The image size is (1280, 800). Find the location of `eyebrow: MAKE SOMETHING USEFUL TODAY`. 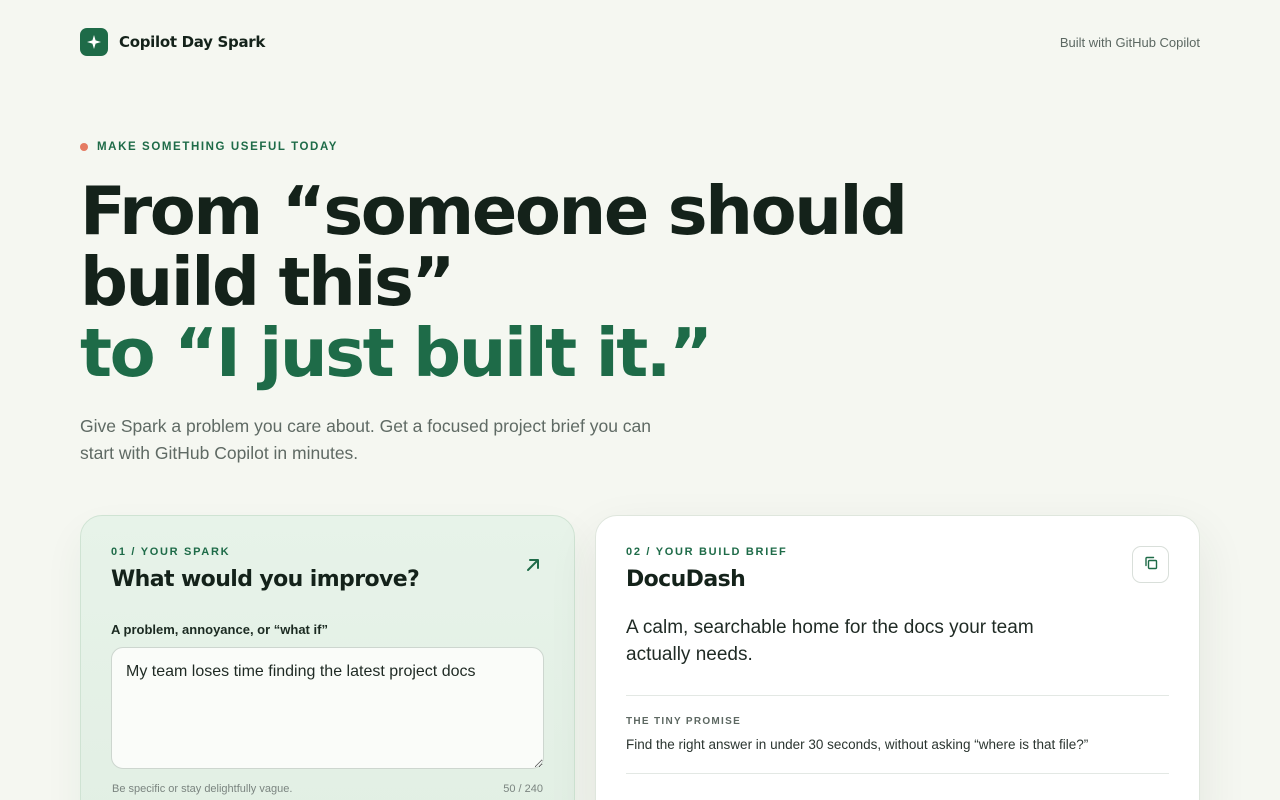

eyebrow: MAKE SOMETHING USEFUL TODAY is located at coordinates (209, 147).